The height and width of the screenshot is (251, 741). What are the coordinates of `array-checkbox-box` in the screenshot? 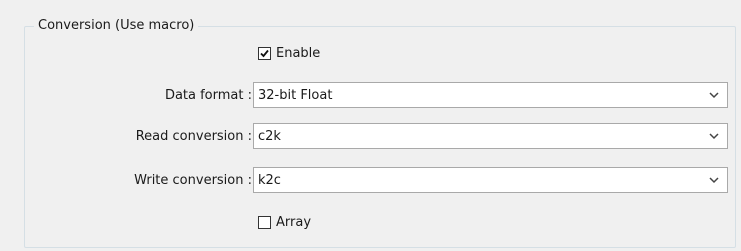 It's located at (264, 222).